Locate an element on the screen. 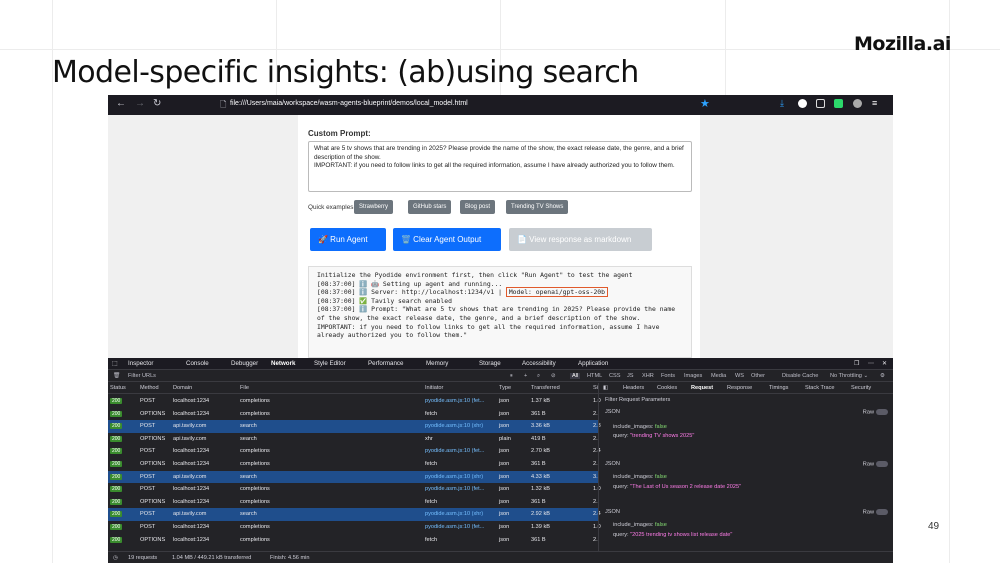  more-options-icon: ⋯ is located at coordinates (871, 363).